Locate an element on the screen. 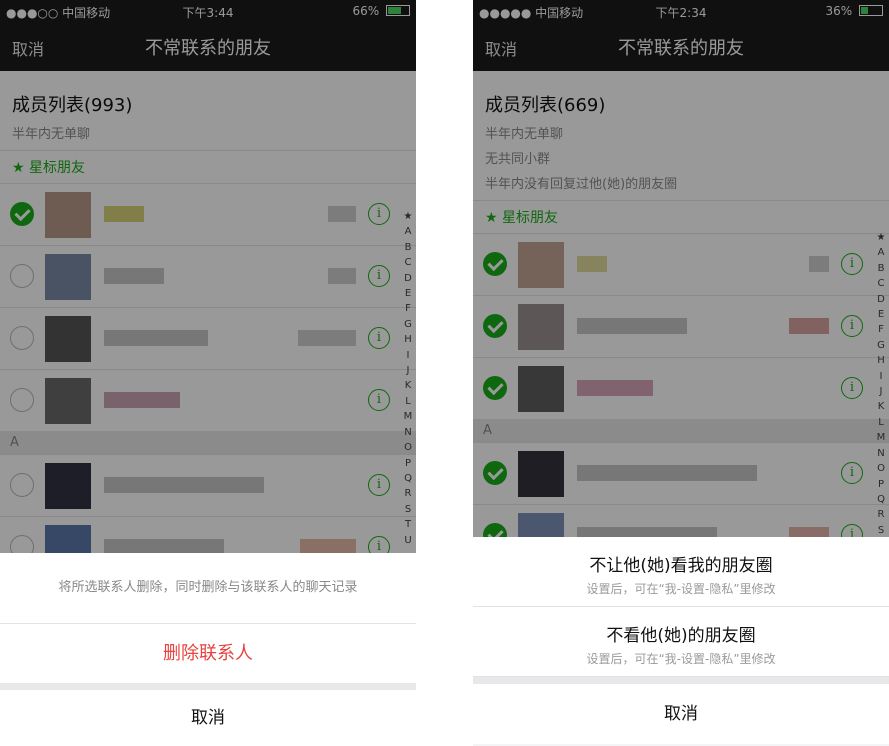 The width and height of the screenshot is (889, 746). hide-their-moments-option: 不看他(她)的朋友圈 设置后，可在“我-设置-隐私”里修改 is located at coordinates (681, 642).